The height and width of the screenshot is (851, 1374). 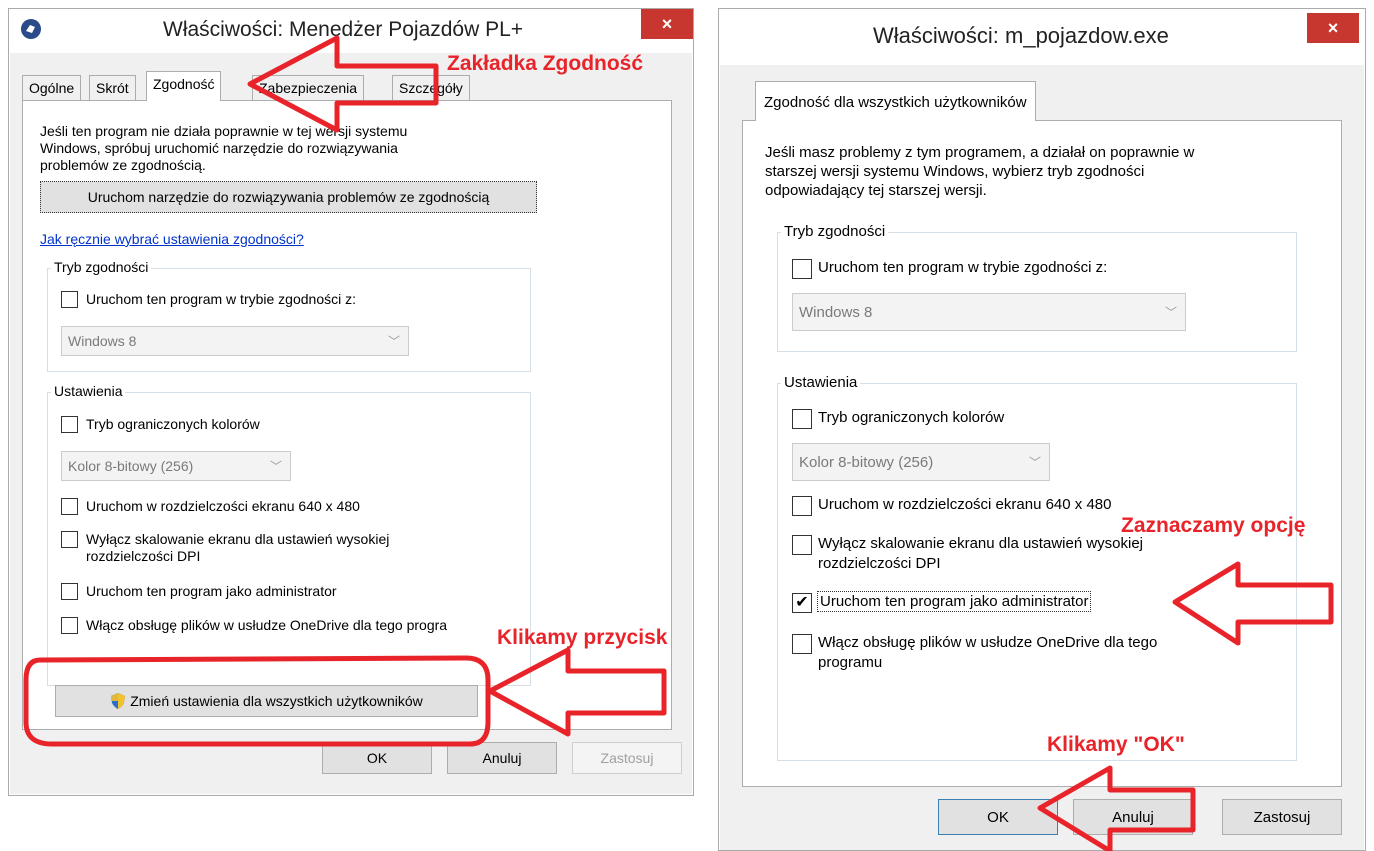 I want to click on right-onedrive-label-2: programu, so click(x=850, y=662).